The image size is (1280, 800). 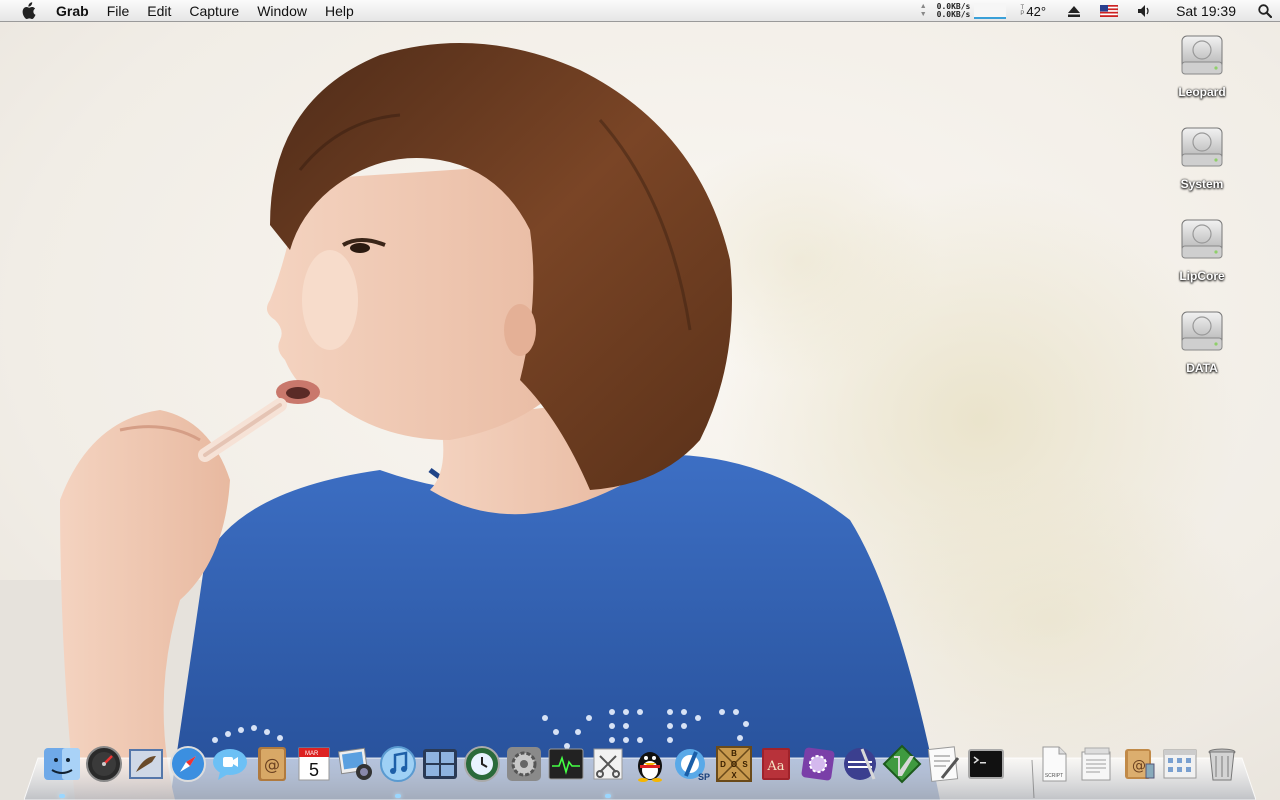 I want to click on menu-capture: Capture, so click(x=214, y=11).